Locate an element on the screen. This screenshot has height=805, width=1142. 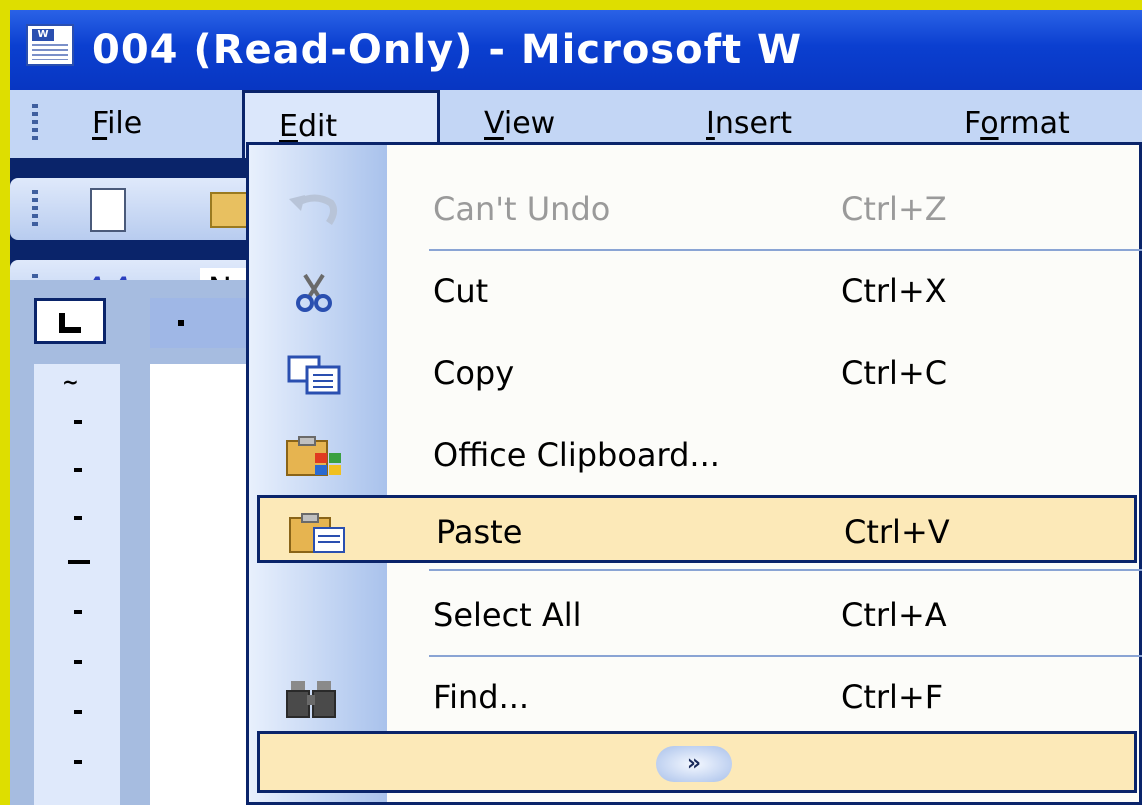
binoculars-icon is located at coordinates (311, 699).